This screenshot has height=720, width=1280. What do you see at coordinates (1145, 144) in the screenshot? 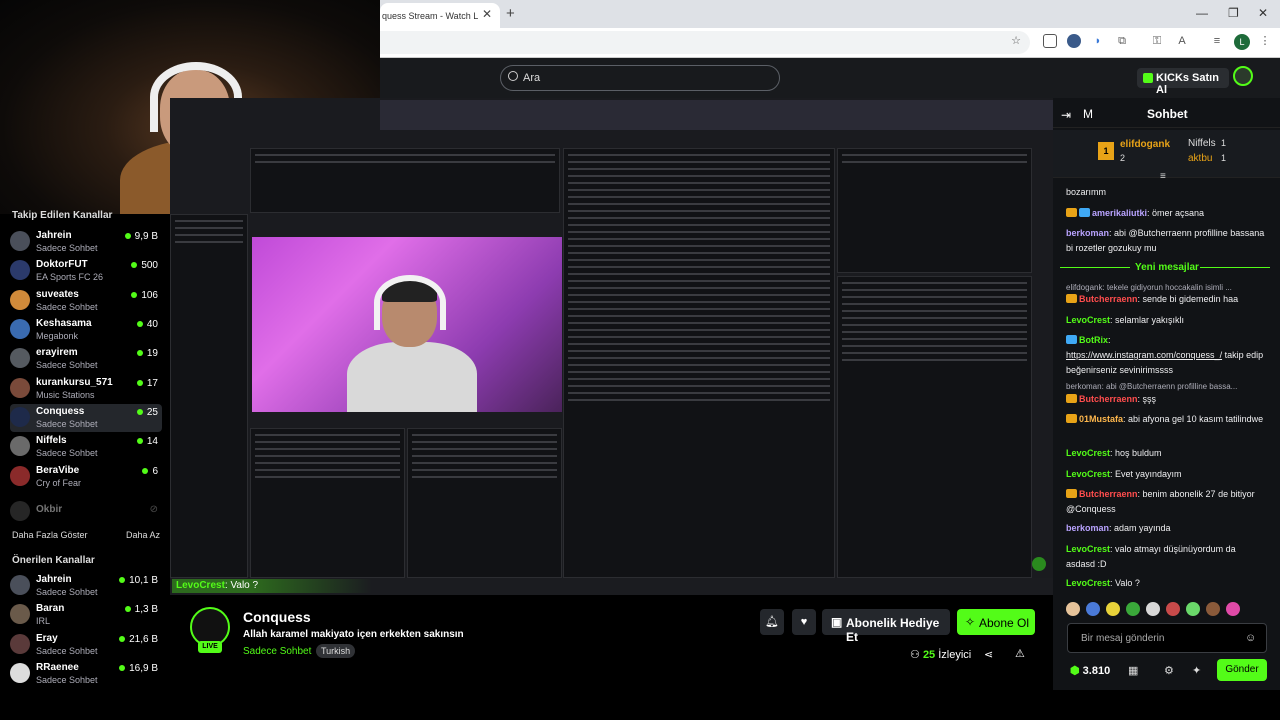
I see `leader-name: elifdogank` at bounding box center [1145, 144].